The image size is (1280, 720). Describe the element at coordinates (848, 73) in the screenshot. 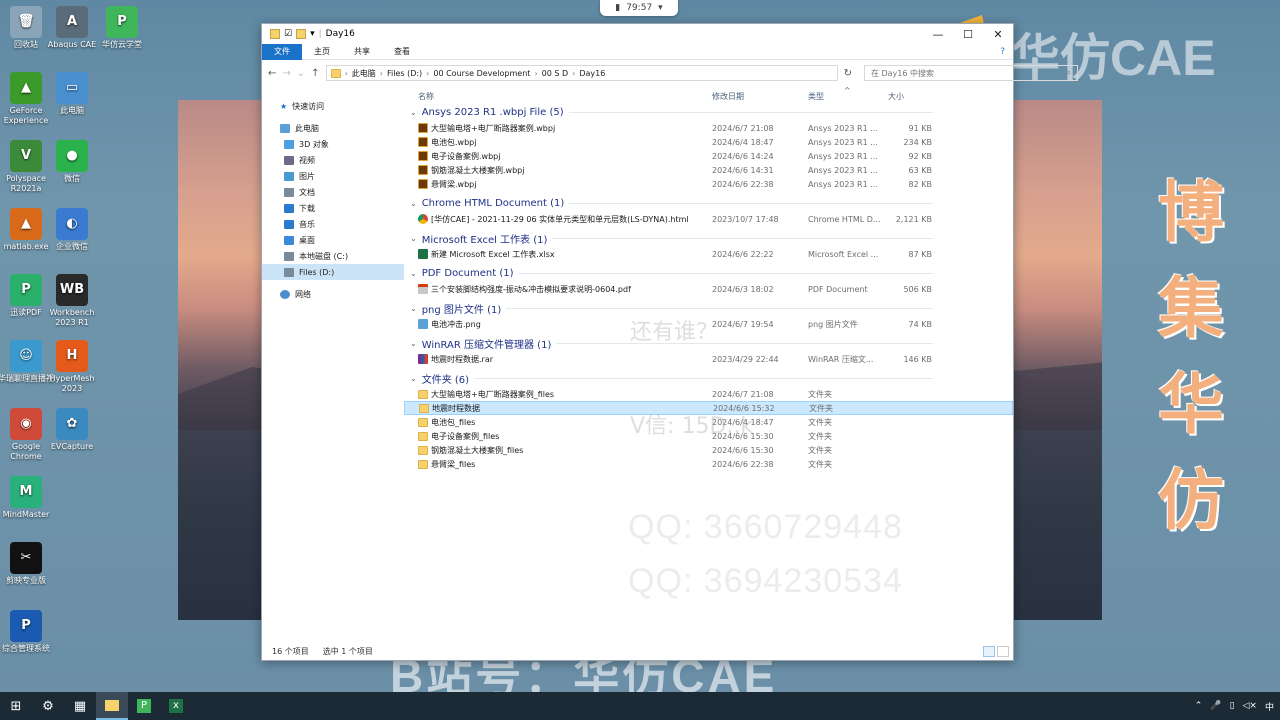

I see `refresh-icon: ↻` at that location.